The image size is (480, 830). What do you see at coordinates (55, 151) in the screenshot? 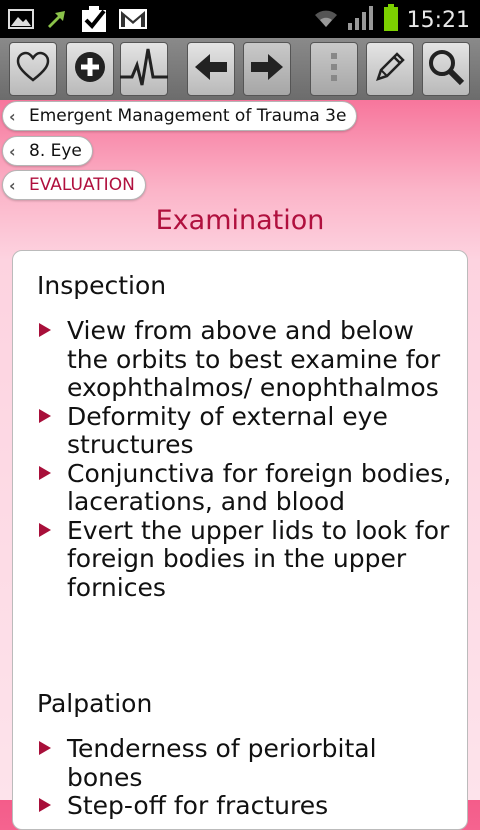
I see `breadcrumb-label: 8. Eye` at bounding box center [55, 151].